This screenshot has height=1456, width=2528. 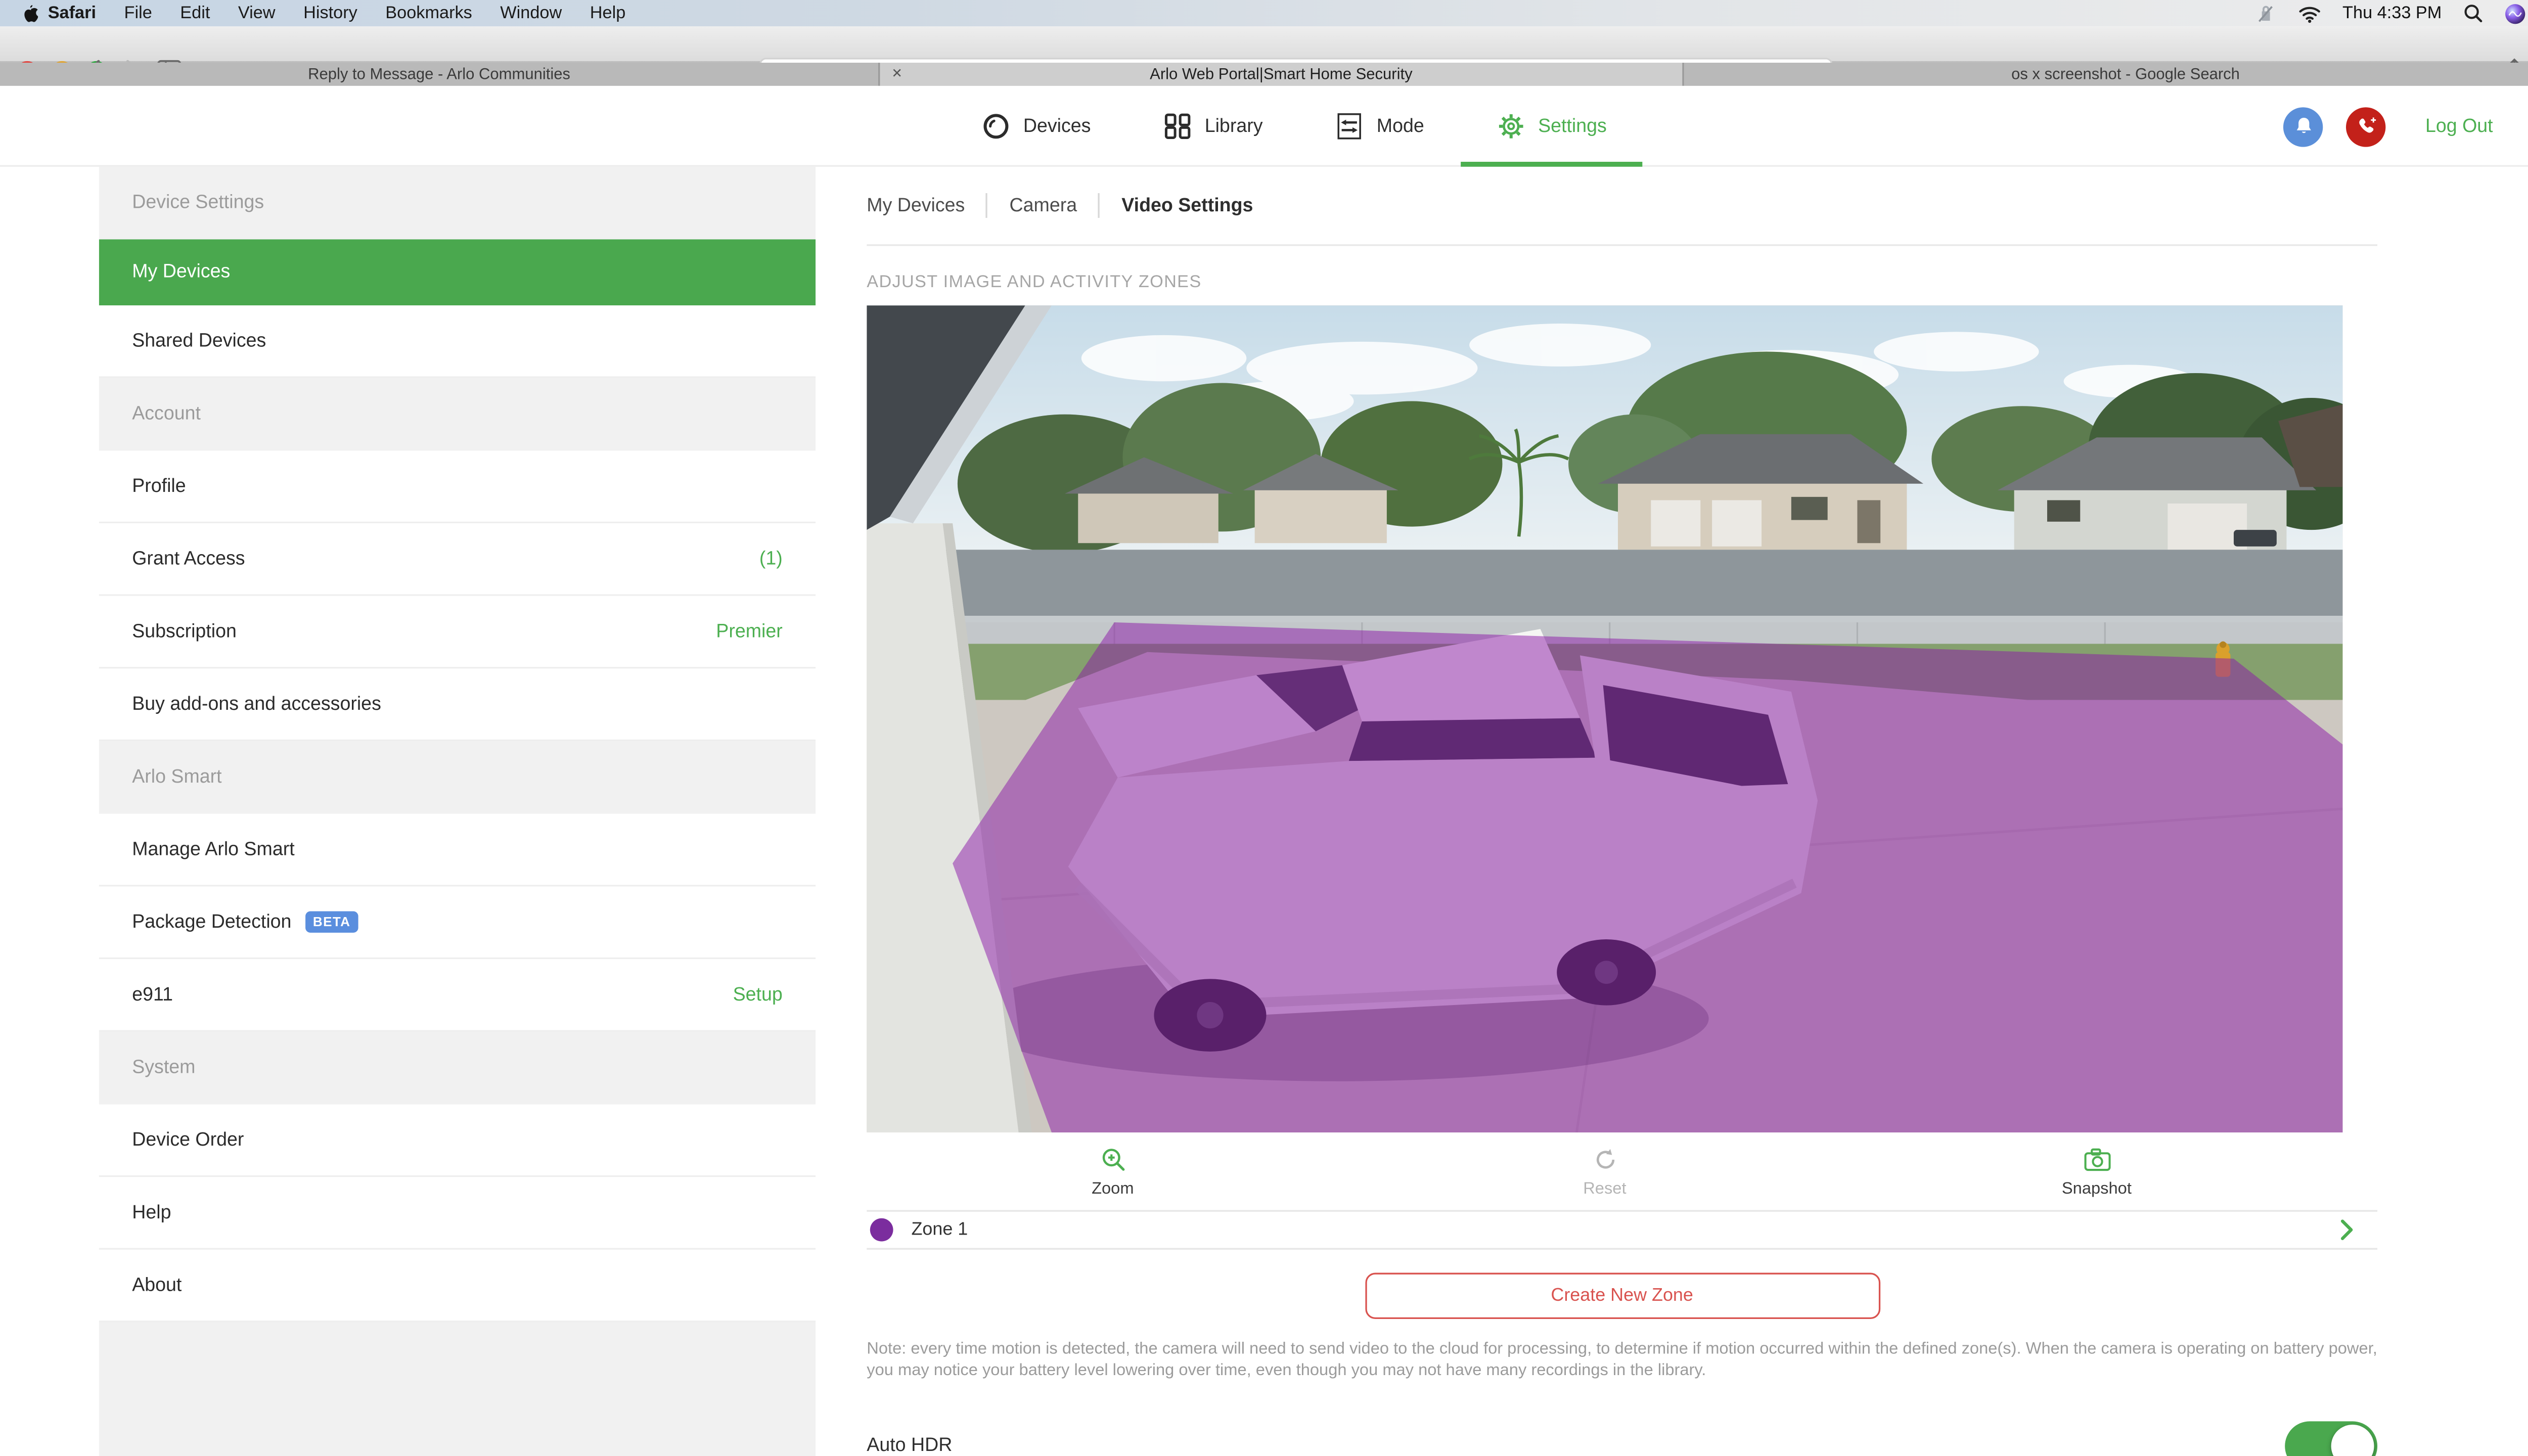 I want to click on tab-arlo-web-portal-smart-home-s: ✕ Arlo Web Portal|Smart Home Security, so click(x=1282, y=74).